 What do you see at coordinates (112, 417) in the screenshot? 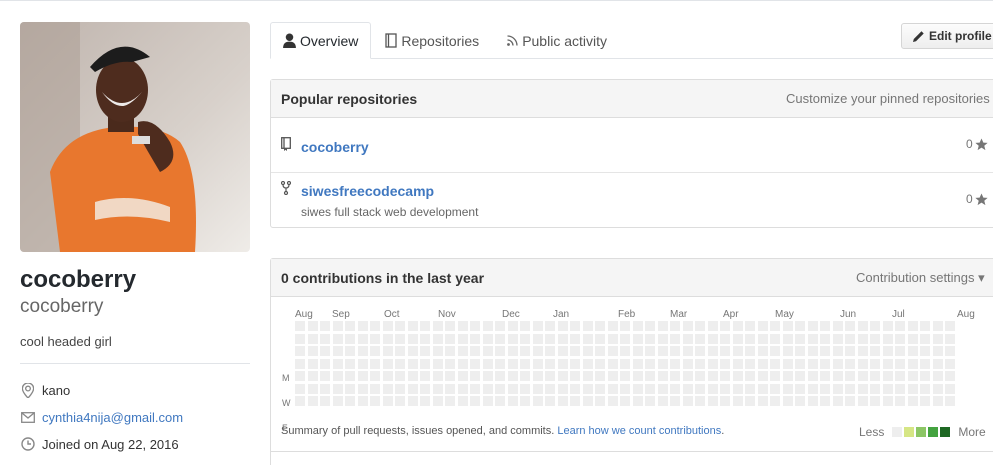
I see `email-link: cynthia4nija@gmail.com` at bounding box center [112, 417].